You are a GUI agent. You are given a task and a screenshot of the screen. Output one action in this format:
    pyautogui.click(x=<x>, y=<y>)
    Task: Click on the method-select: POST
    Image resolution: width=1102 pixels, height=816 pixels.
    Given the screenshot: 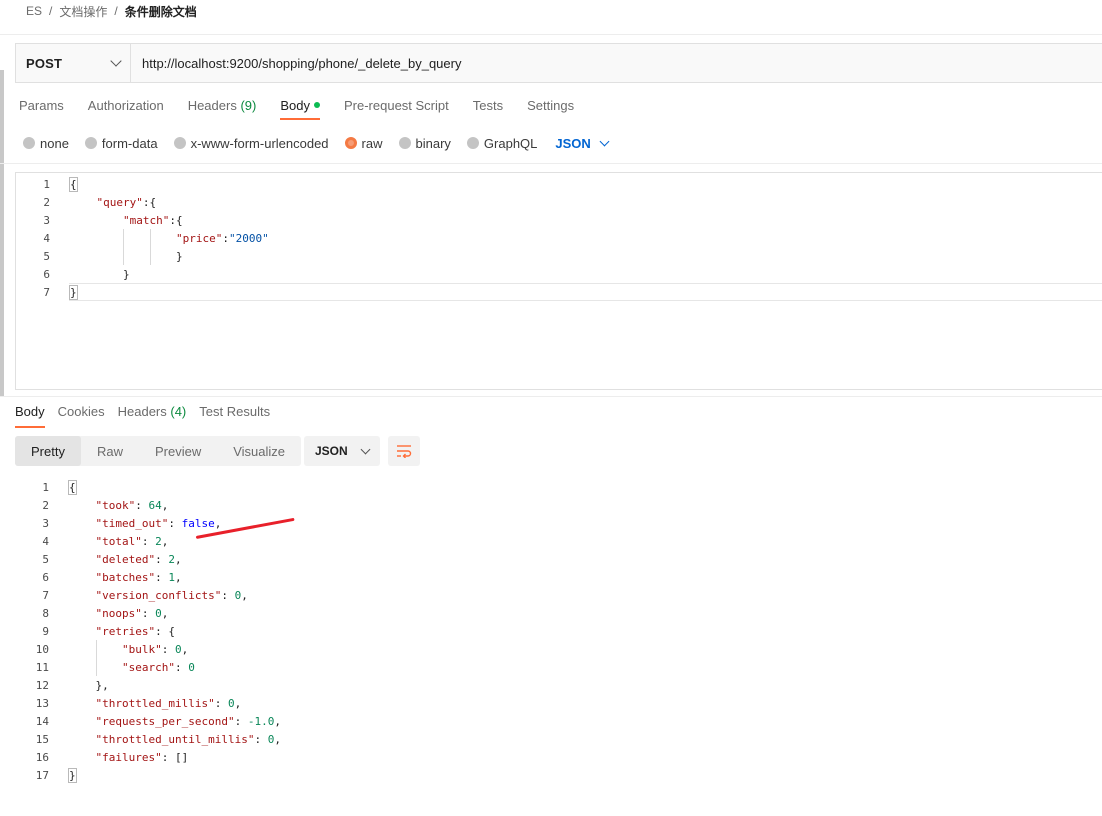 What is the action you would take?
    pyautogui.click(x=73, y=63)
    